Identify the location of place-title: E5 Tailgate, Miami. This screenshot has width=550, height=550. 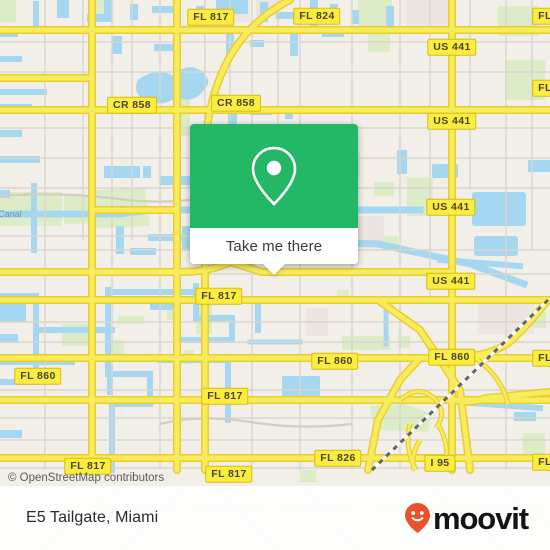
(92, 517).